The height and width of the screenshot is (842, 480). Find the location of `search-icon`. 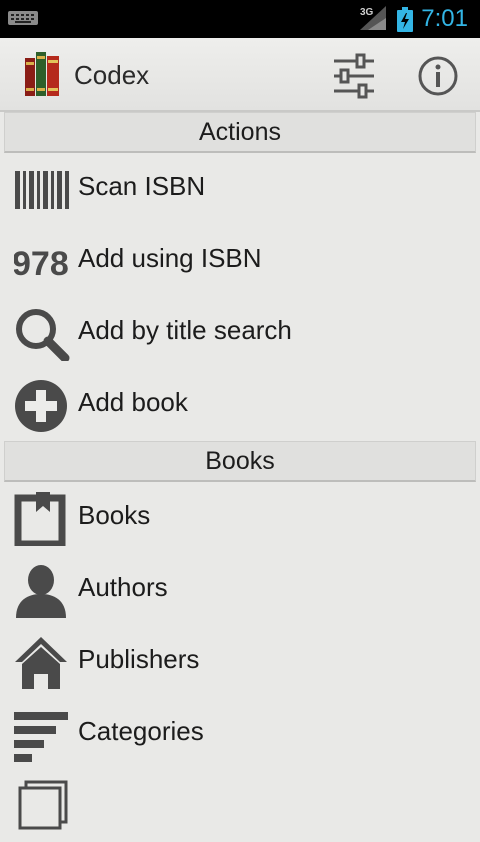

search-icon is located at coordinates (43, 335).